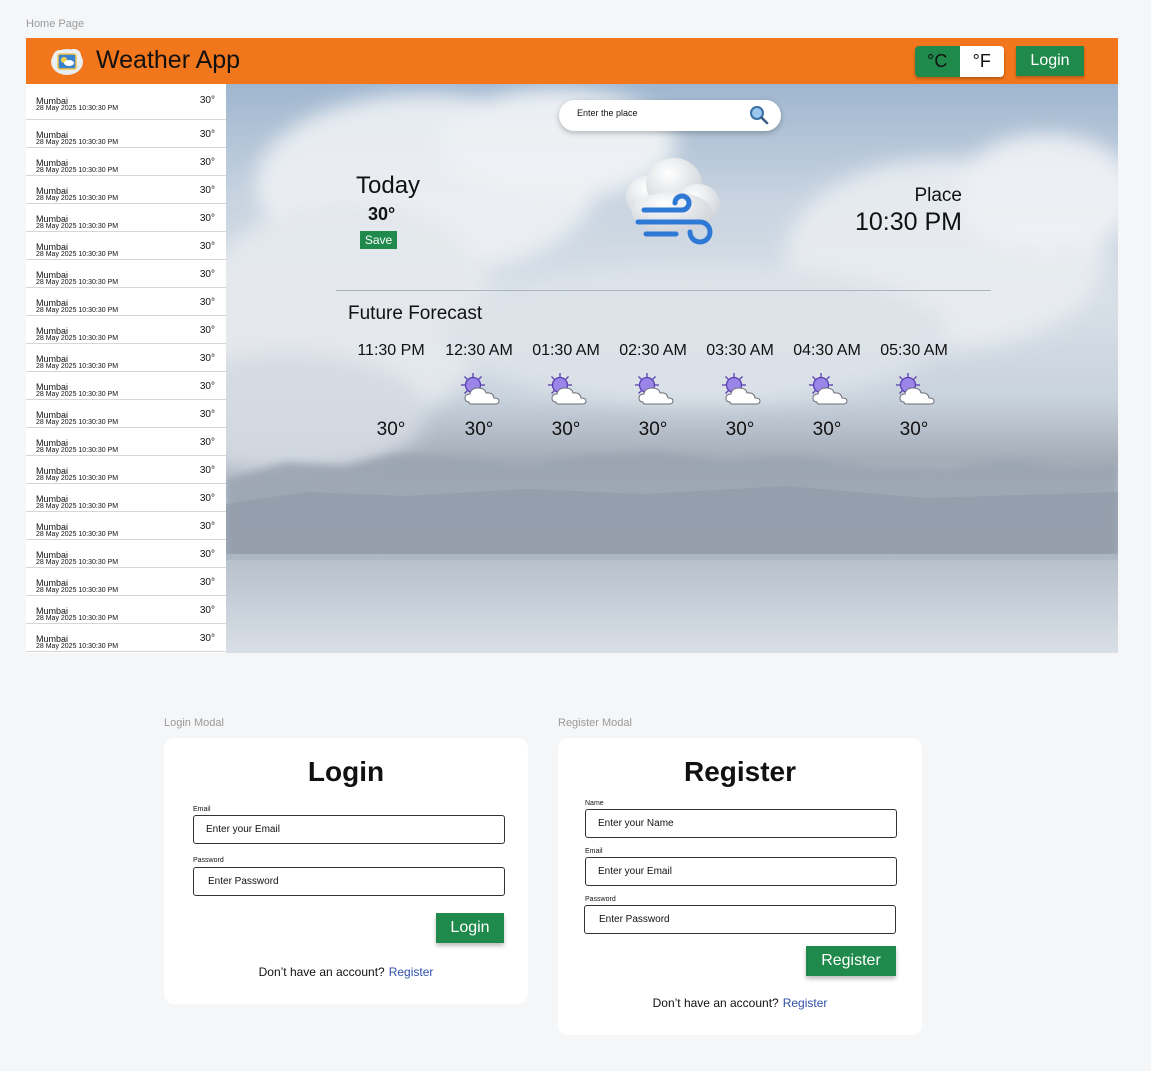 This screenshot has width=1151, height=1071. What do you see at coordinates (168, 60) in the screenshot?
I see `app-title: Weather App` at bounding box center [168, 60].